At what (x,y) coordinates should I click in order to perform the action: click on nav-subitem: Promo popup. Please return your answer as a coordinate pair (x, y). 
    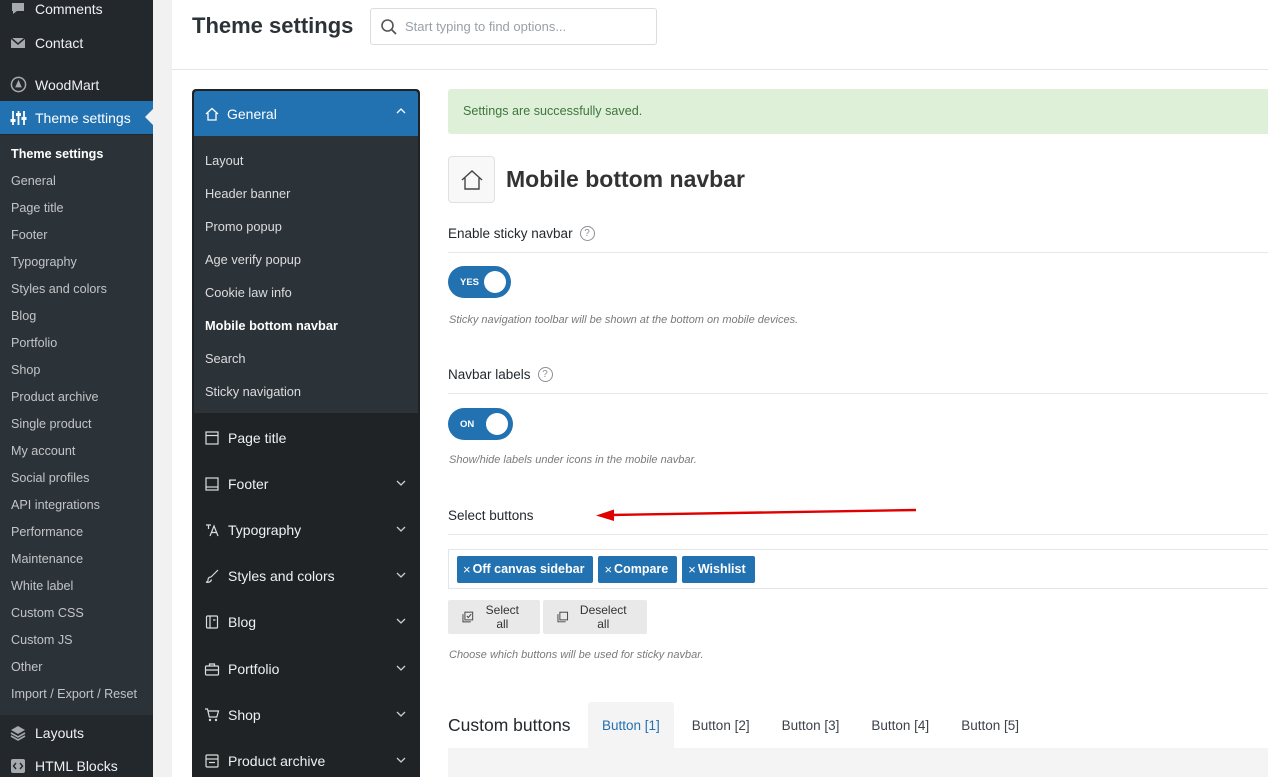
    Looking at the image, I should click on (306, 229).